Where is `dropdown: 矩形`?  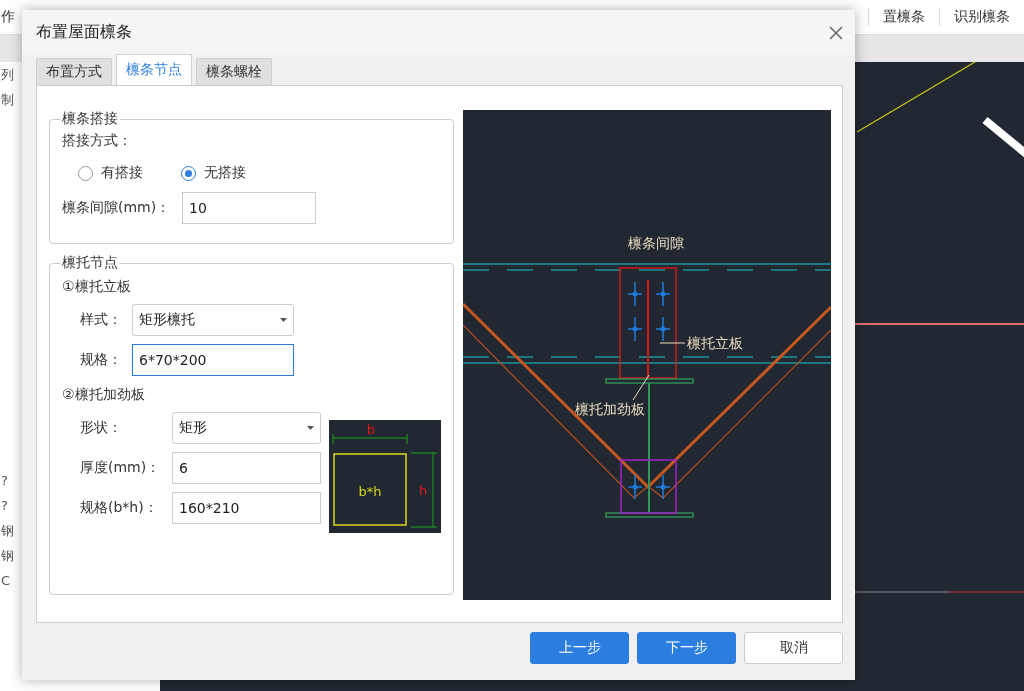
dropdown: 矩形 is located at coordinates (246, 428).